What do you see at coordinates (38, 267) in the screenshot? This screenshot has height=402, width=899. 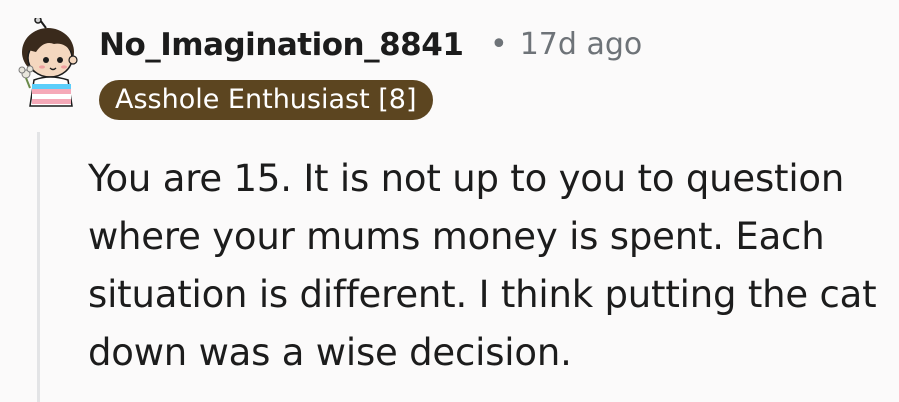 I see `thread-collapse-line` at bounding box center [38, 267].